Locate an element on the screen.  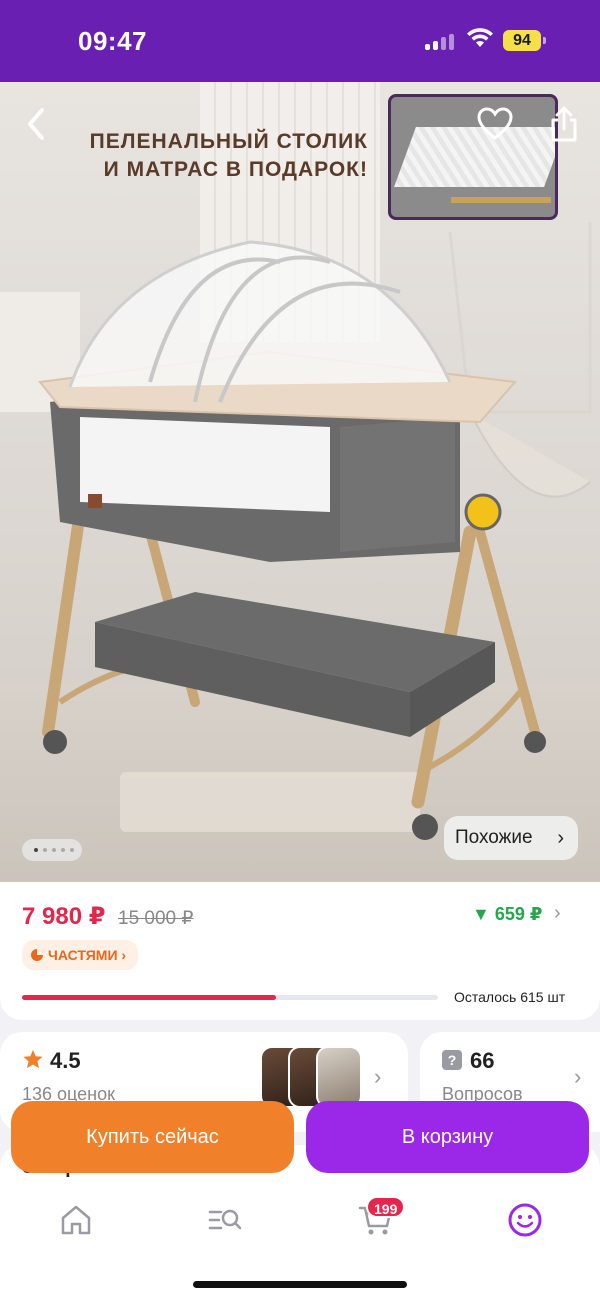
stock-progress-bar is located at coordinates (230, 997).